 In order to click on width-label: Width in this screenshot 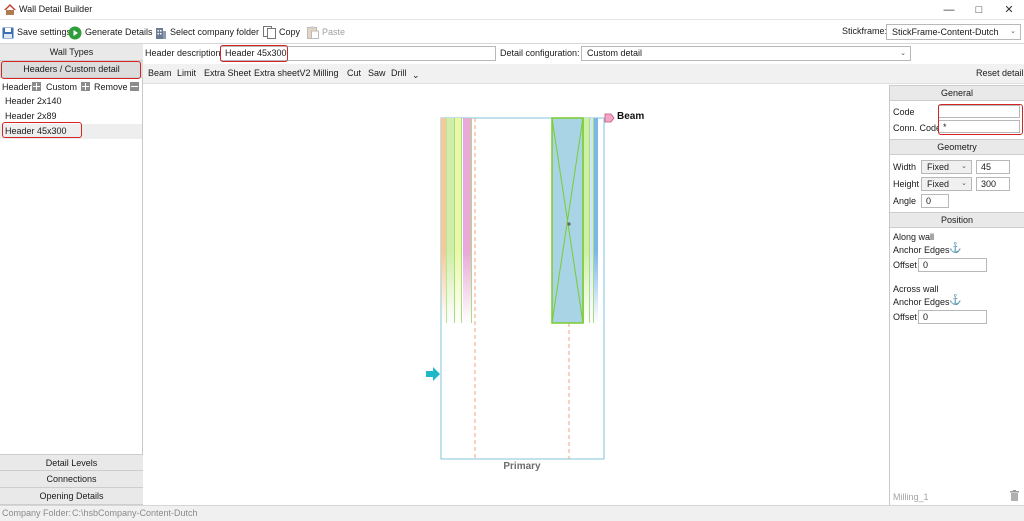, I will do `click(905, 167)`.